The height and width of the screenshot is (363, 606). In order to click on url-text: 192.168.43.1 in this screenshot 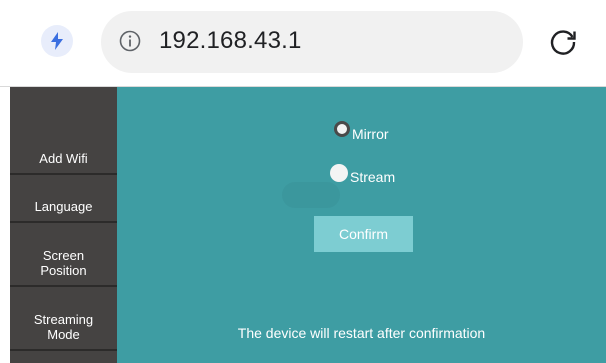, I will do `click(230, 41)`.